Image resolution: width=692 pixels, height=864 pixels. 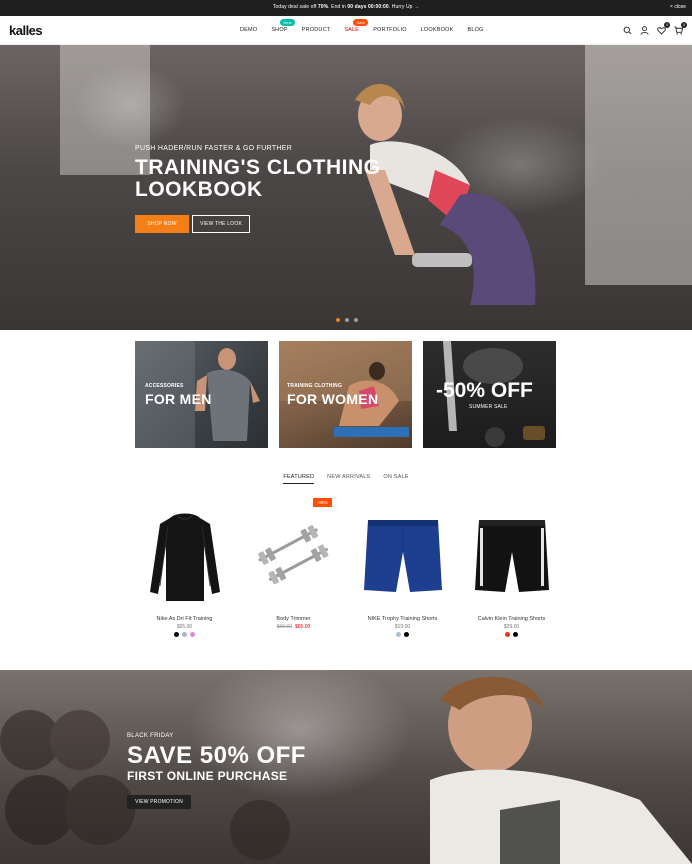 I want to click on slider-pagination, so click(x=347, y=320).